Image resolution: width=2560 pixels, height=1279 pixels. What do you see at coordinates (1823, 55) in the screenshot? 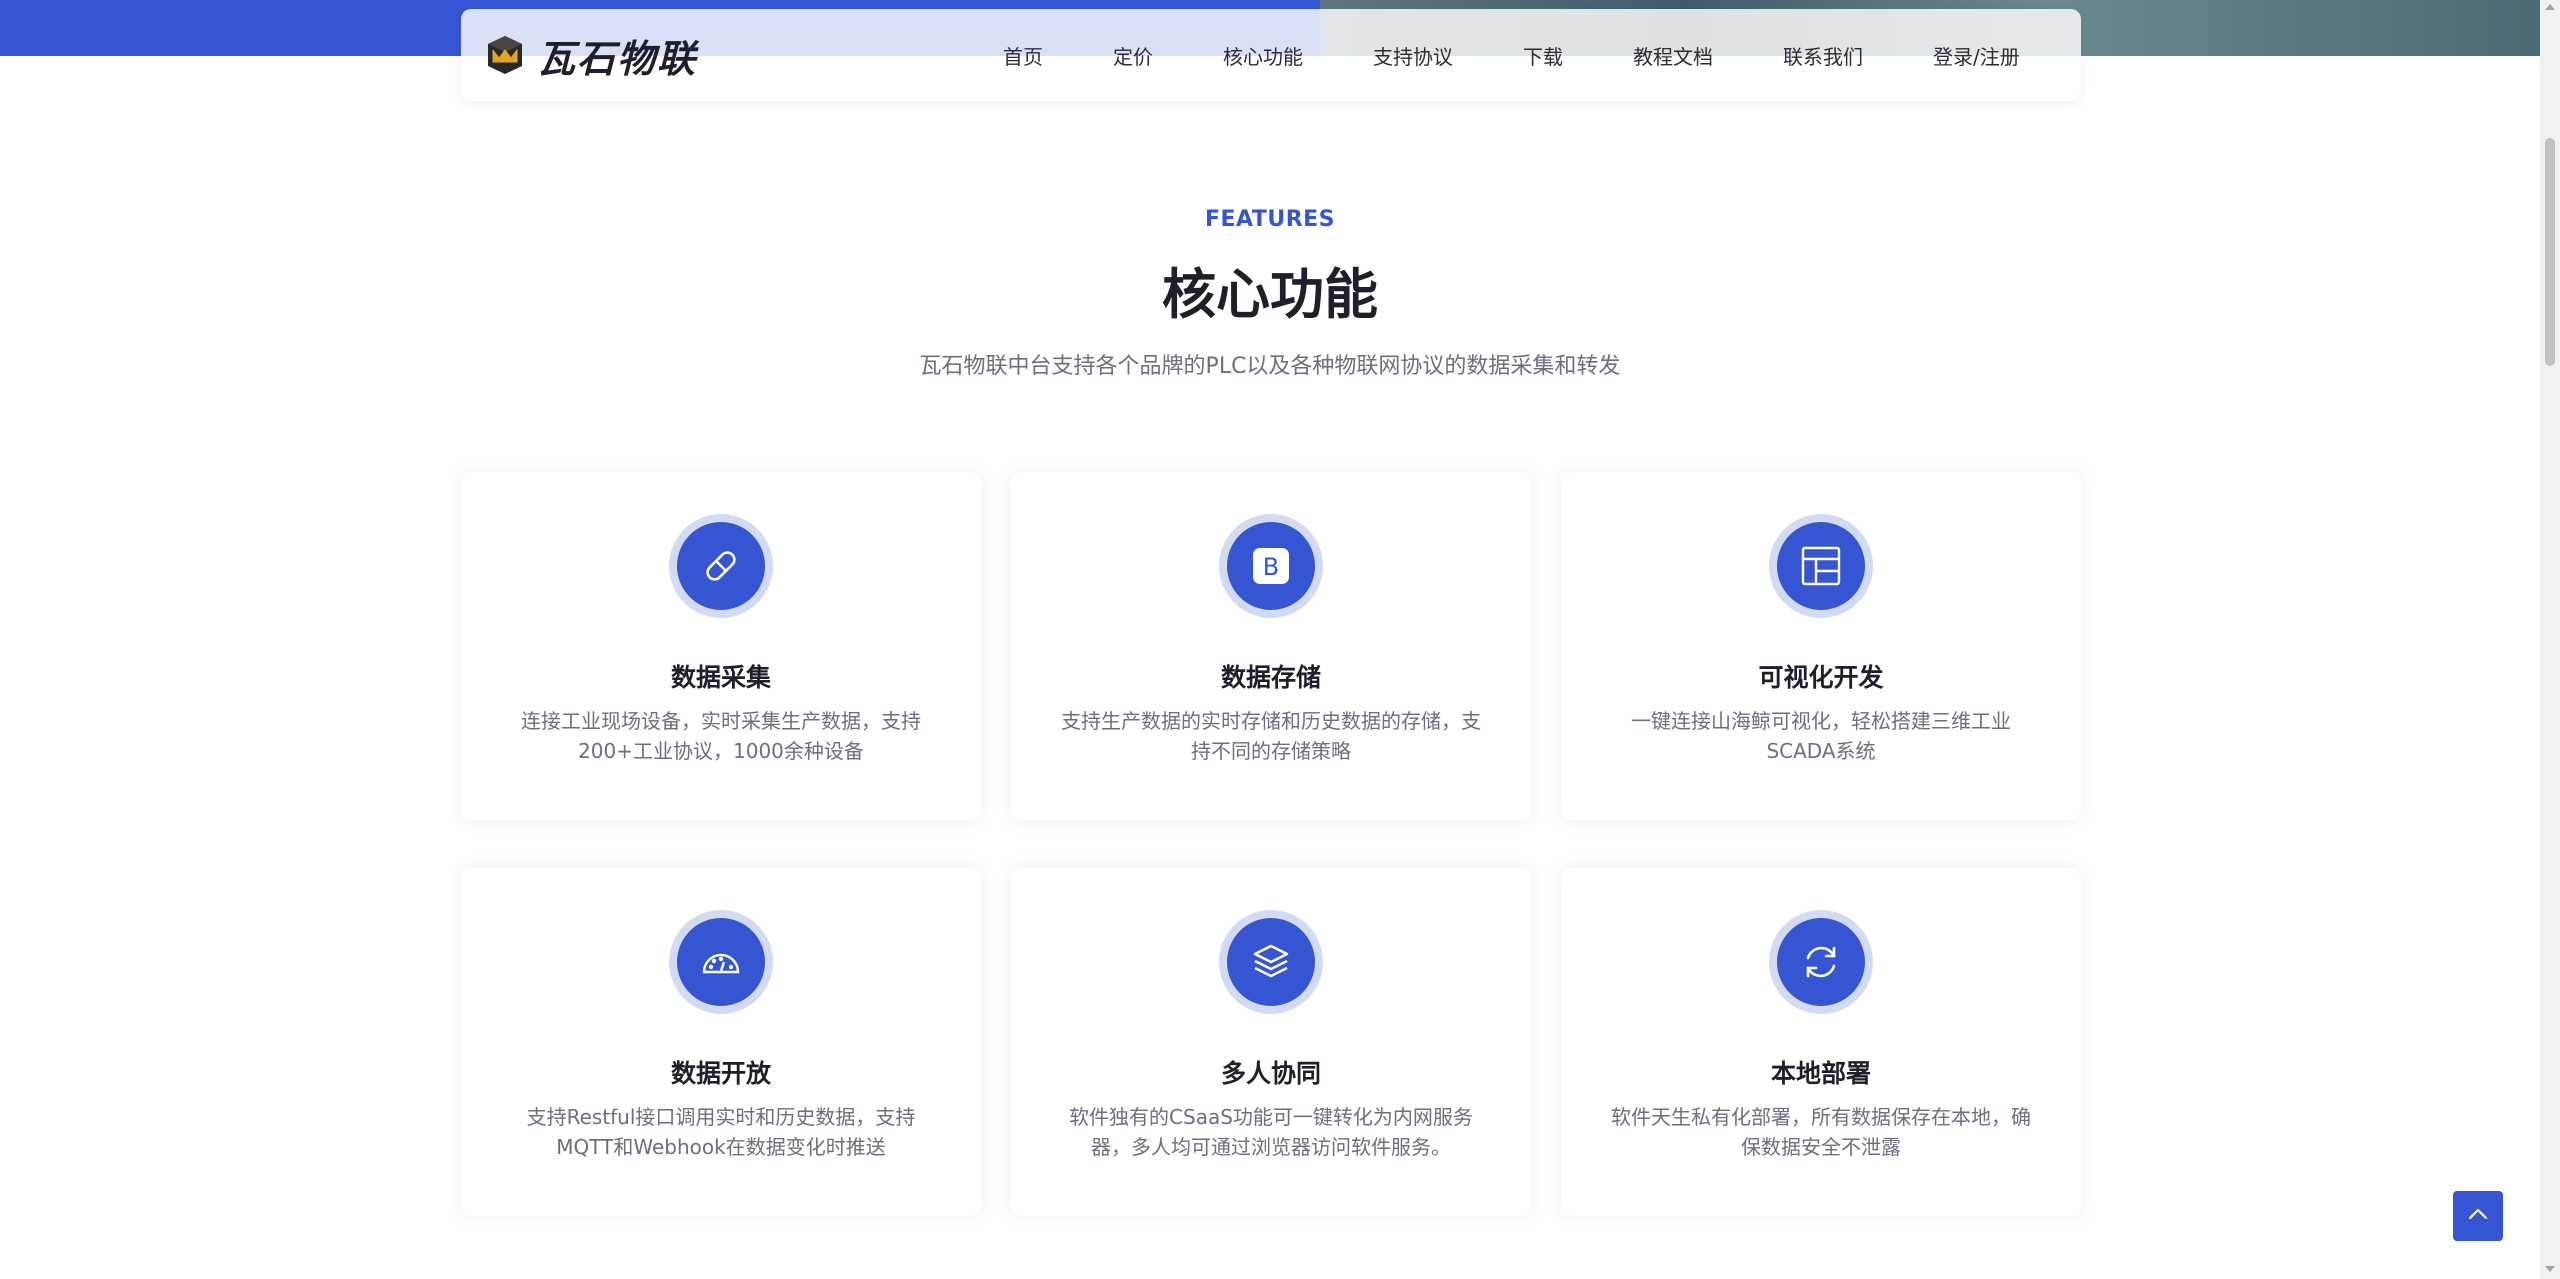
I see `nav-item-contact: 联系我们` at bounding box center [1823, 55].